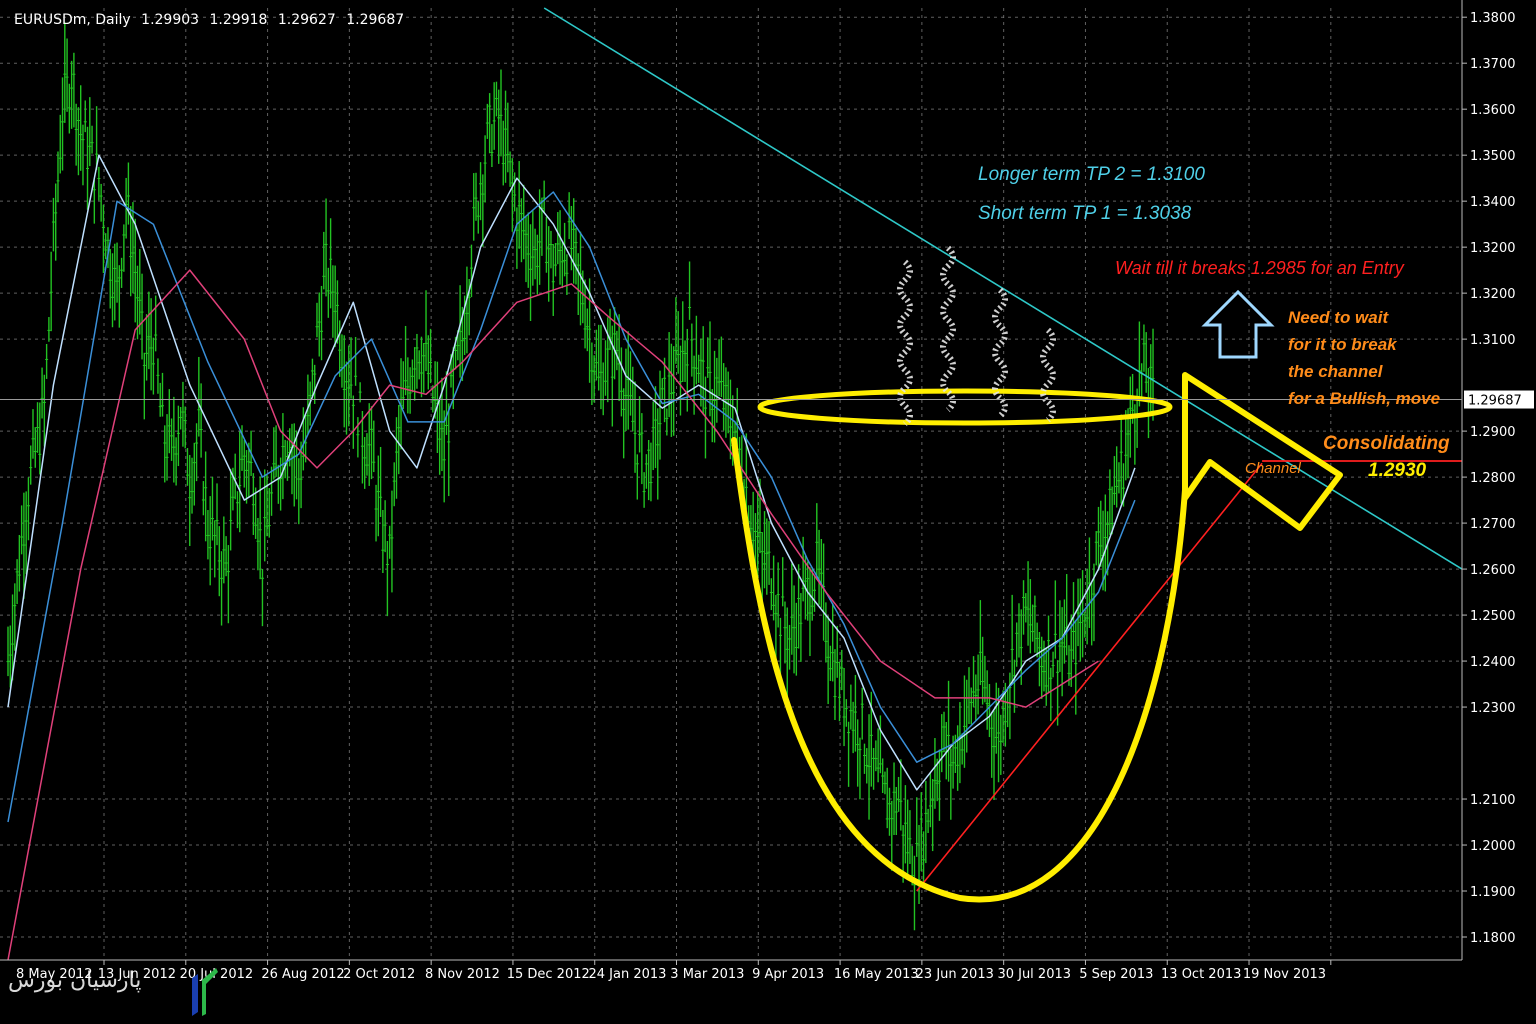  I want to click on x-tick-label: 8 Nov 2012, so click(462, 974).